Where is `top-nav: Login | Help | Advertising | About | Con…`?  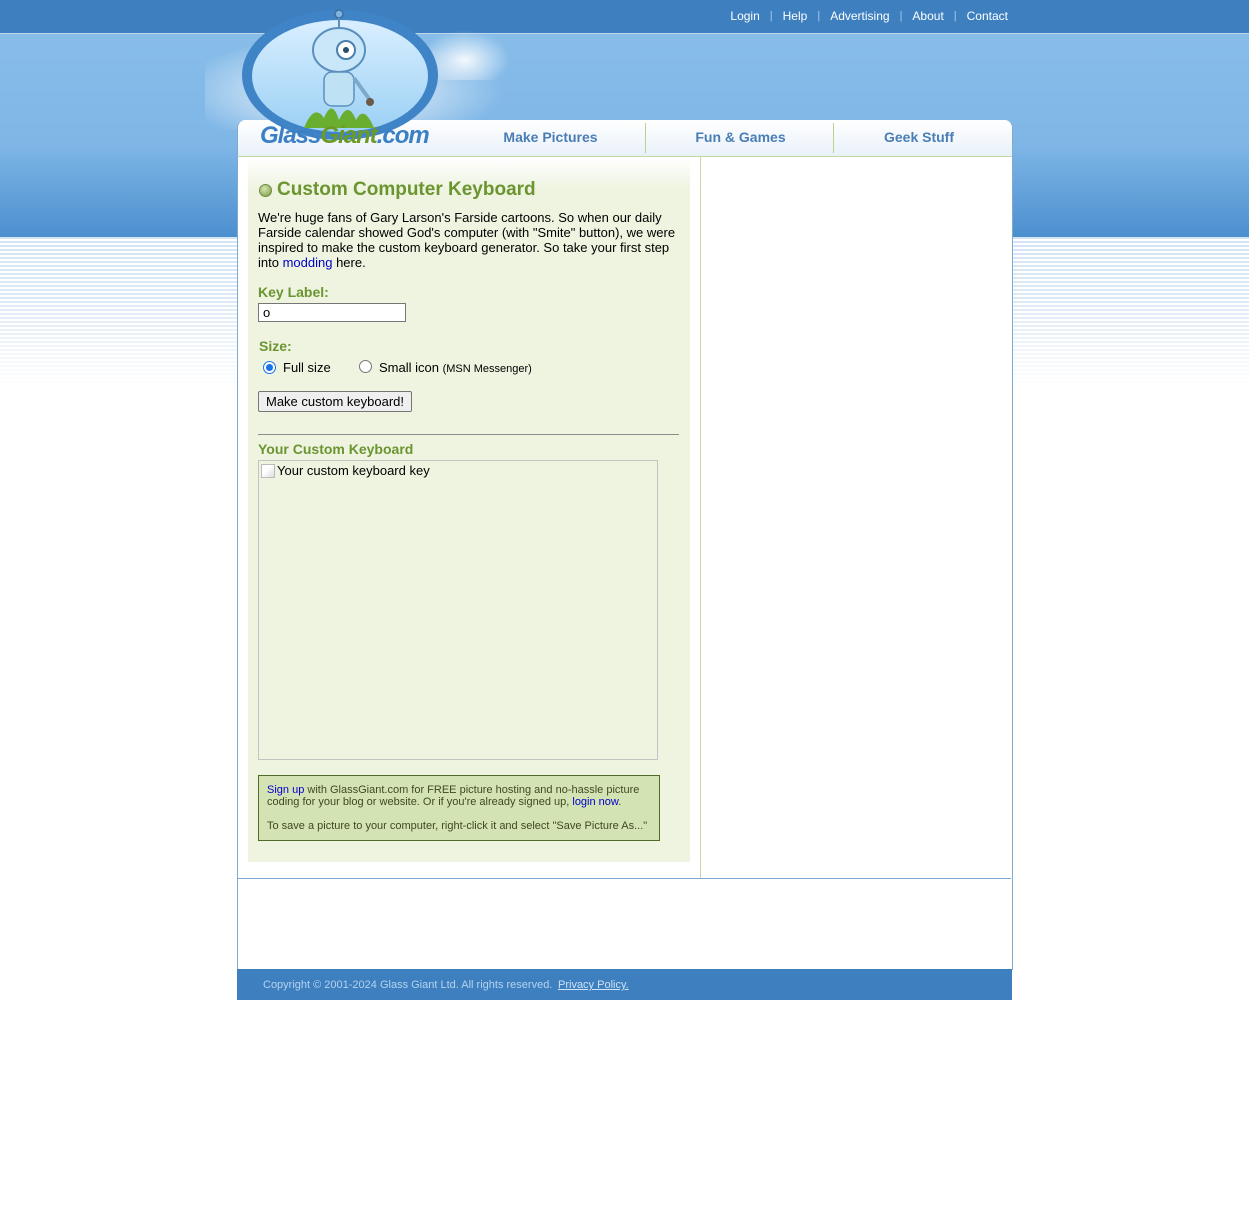 top-nav: Login | Help | Advertising | About | Con… is located at coordinates (869, 16).